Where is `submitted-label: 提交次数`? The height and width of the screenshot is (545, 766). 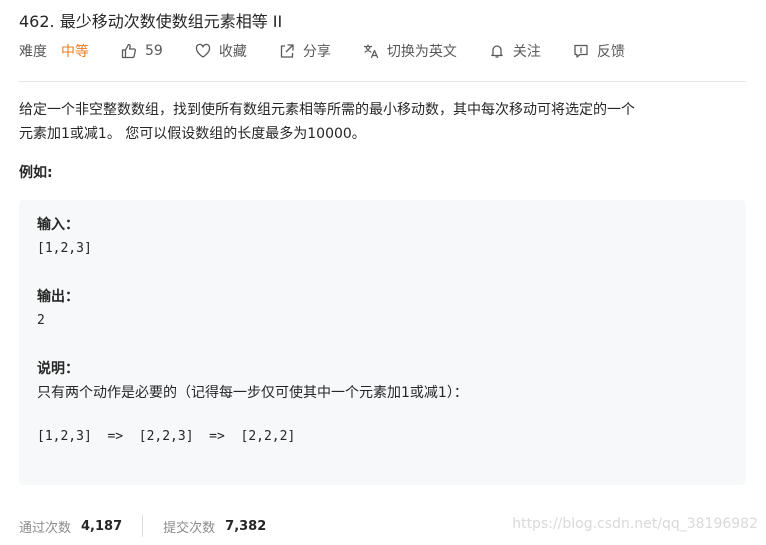
submitted-label: 提交次数 is located at coordinates (189, 528).